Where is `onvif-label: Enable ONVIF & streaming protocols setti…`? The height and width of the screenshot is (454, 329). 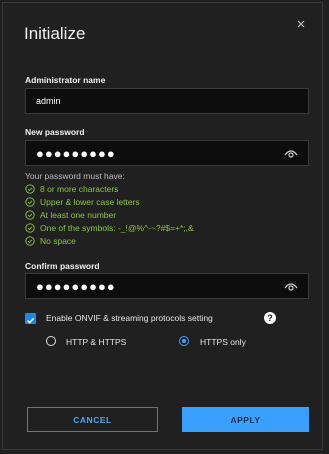 onvif-label: Enable ONVIF & streaming protocols setti… is located at coordinates (129, 318).